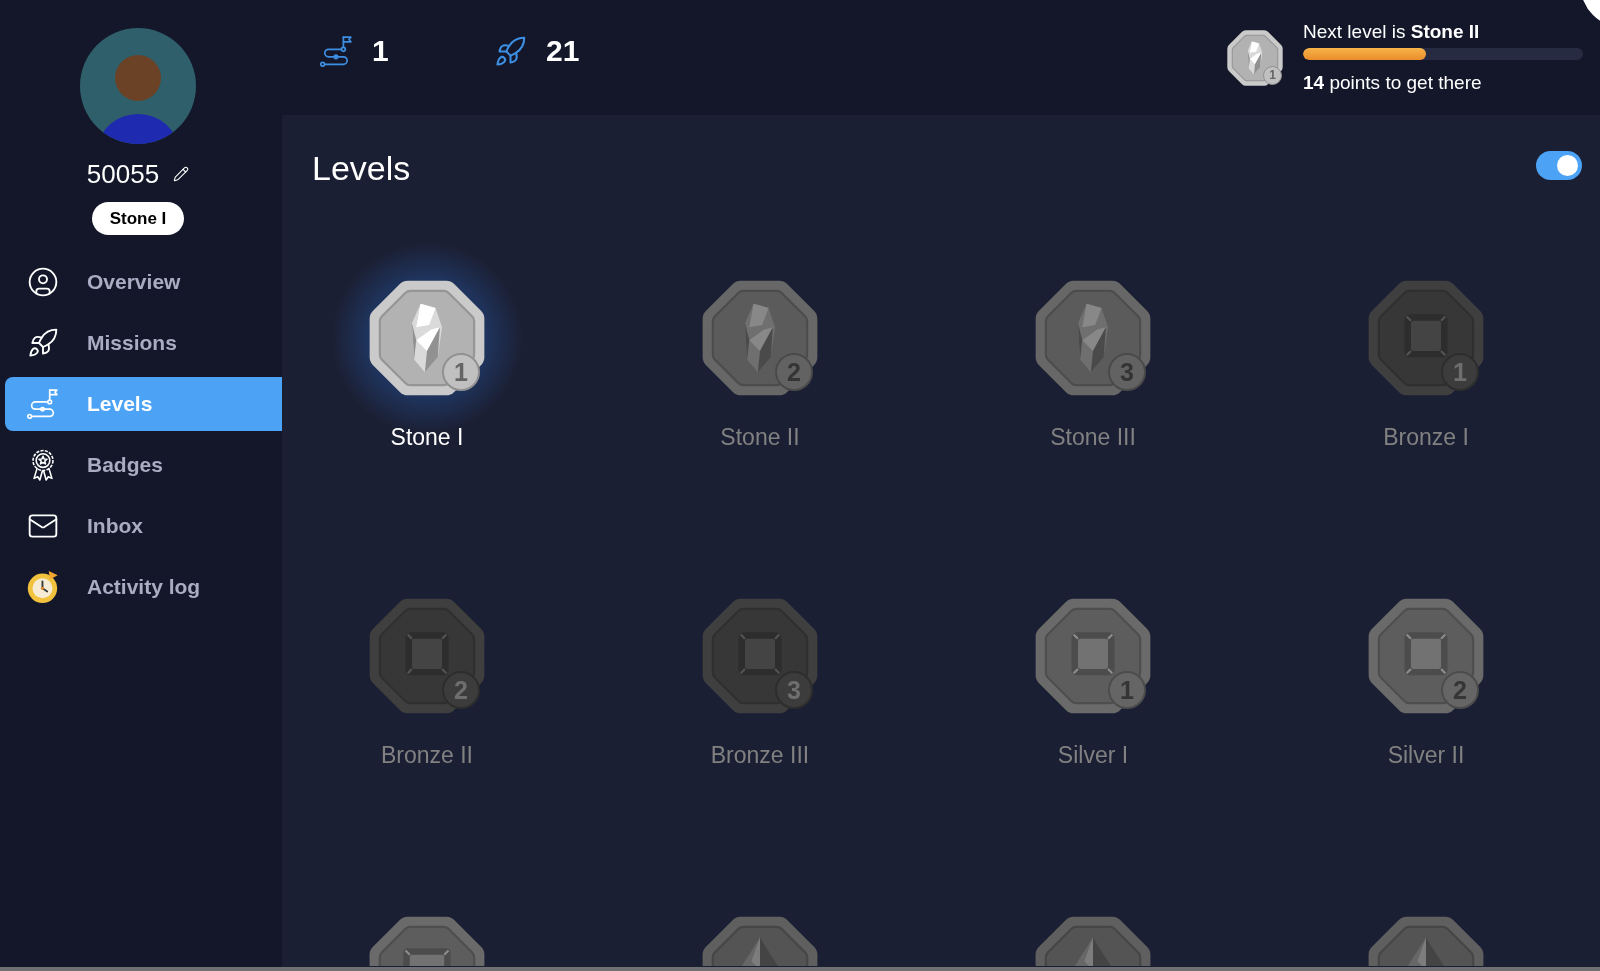  What do you see at coordinates (143, 343) in the screenshot?
I see `sidebar-item: Missions` at bounding box center [143, 343].